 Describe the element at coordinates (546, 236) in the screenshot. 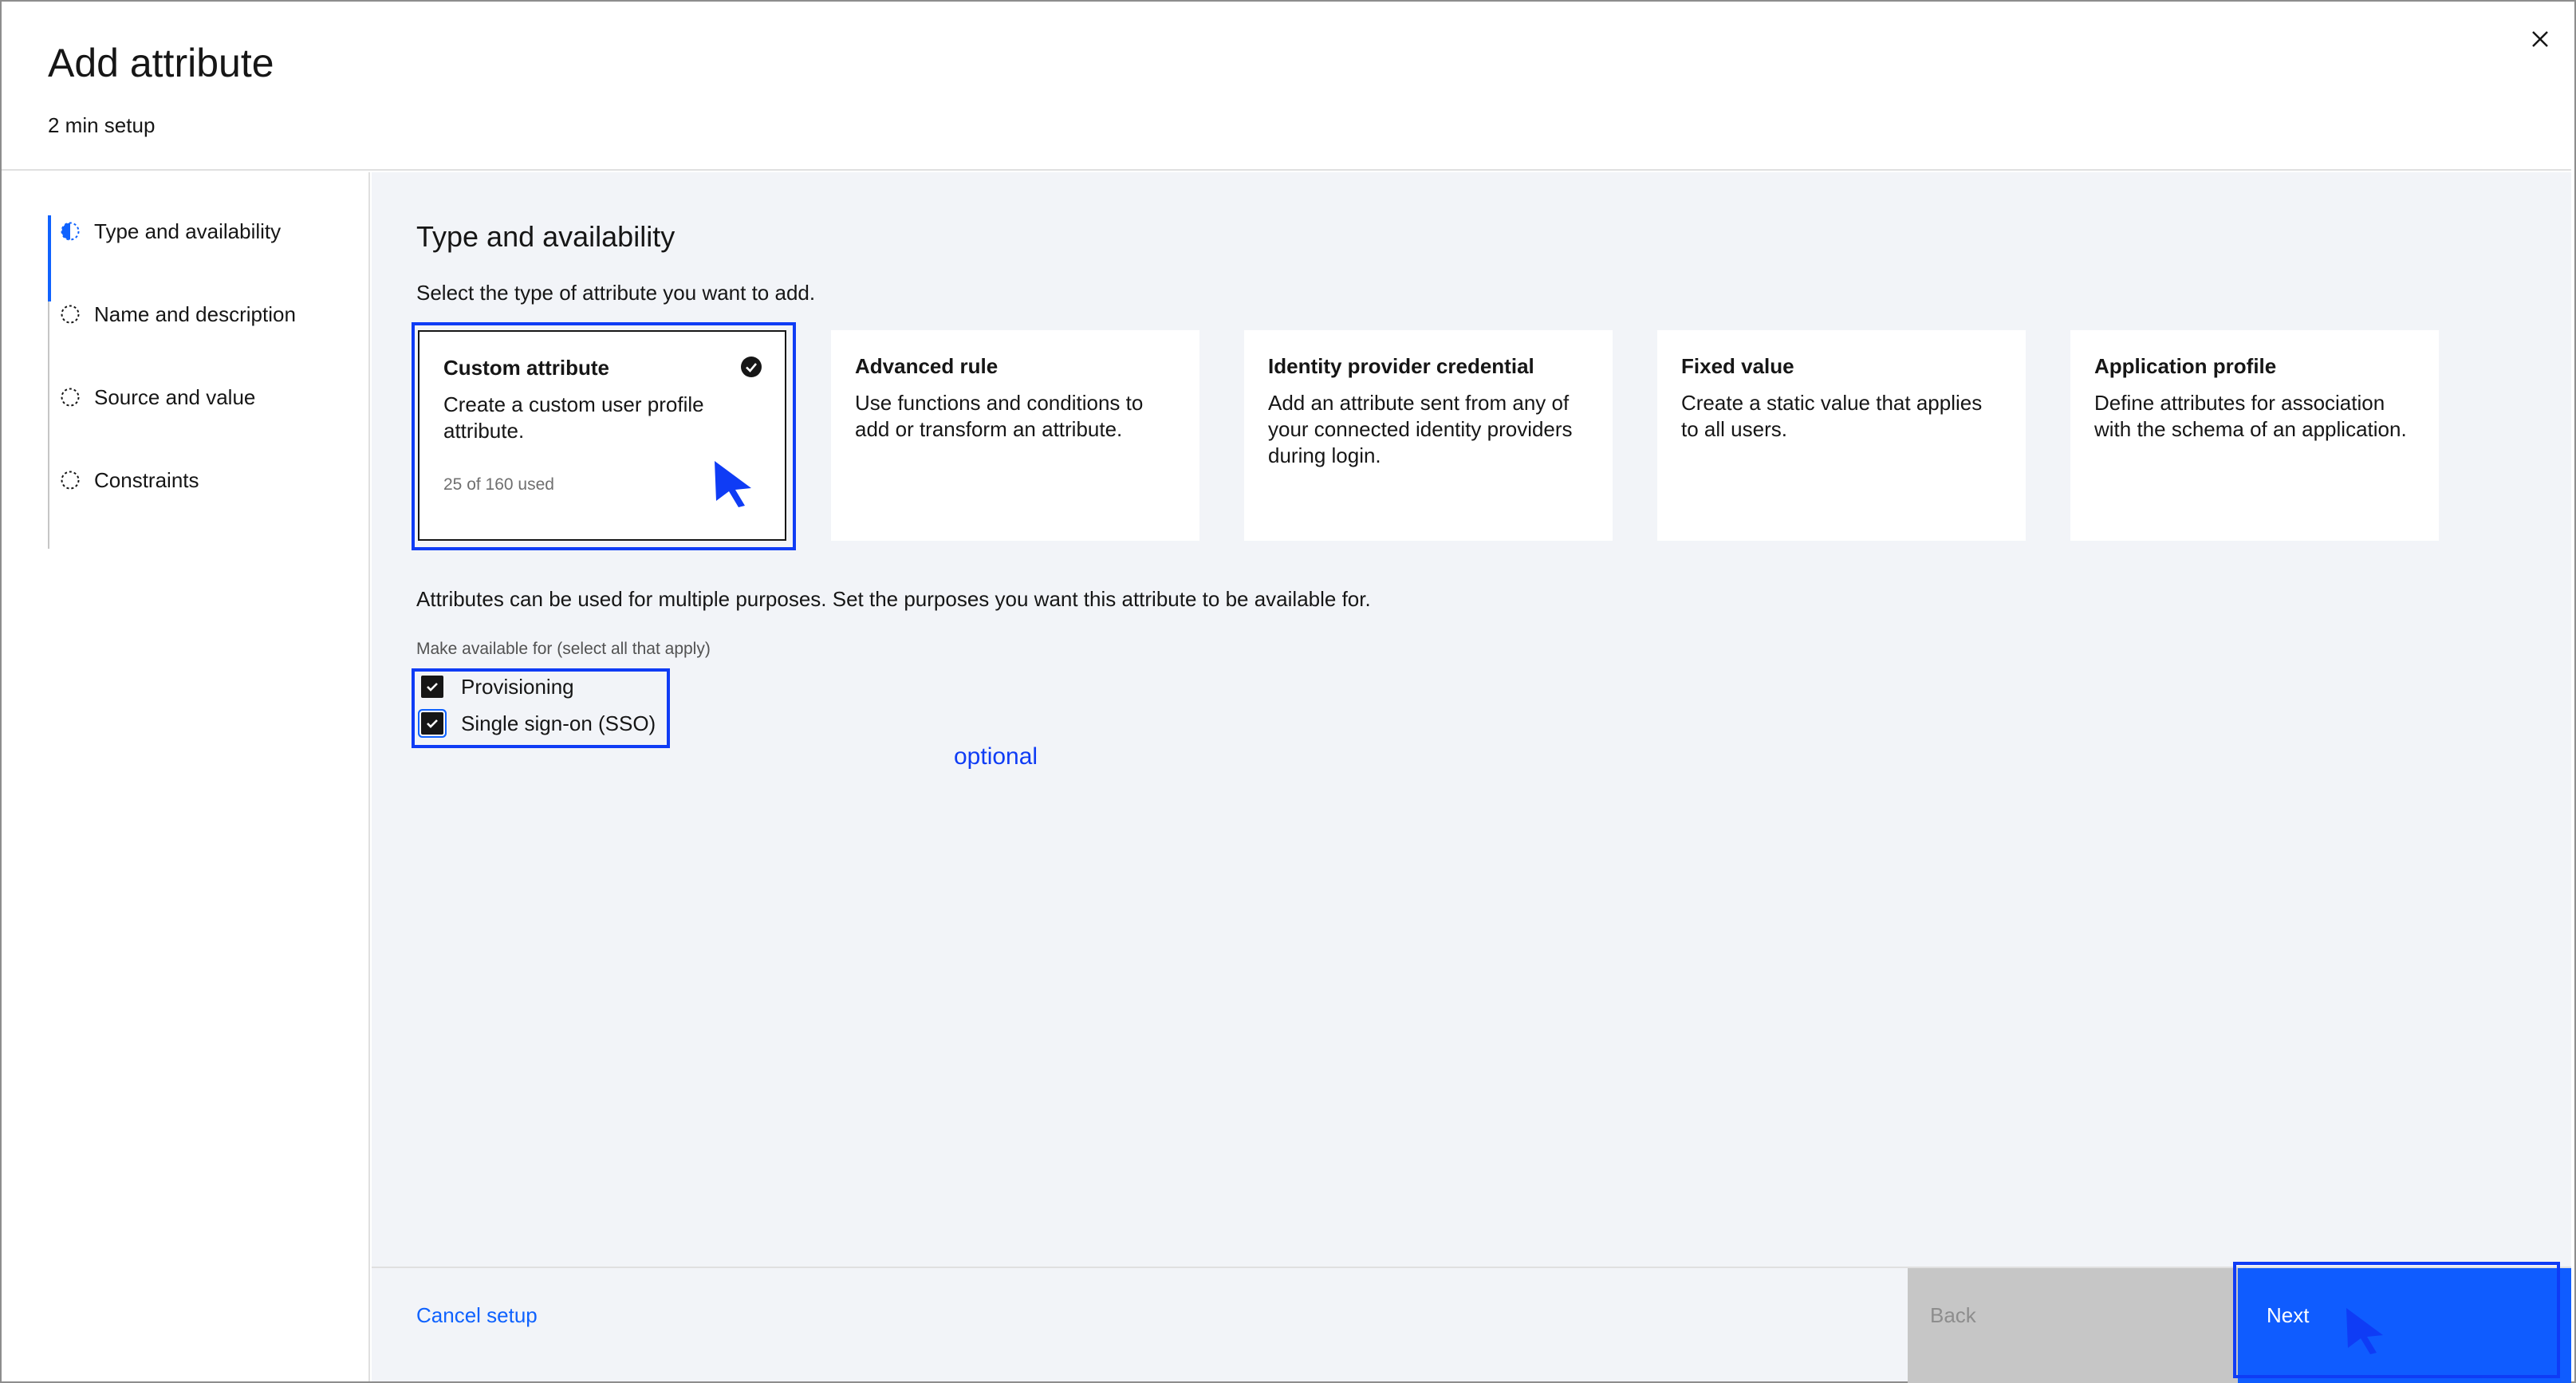

I see `section-title: Type and availability` at that location.